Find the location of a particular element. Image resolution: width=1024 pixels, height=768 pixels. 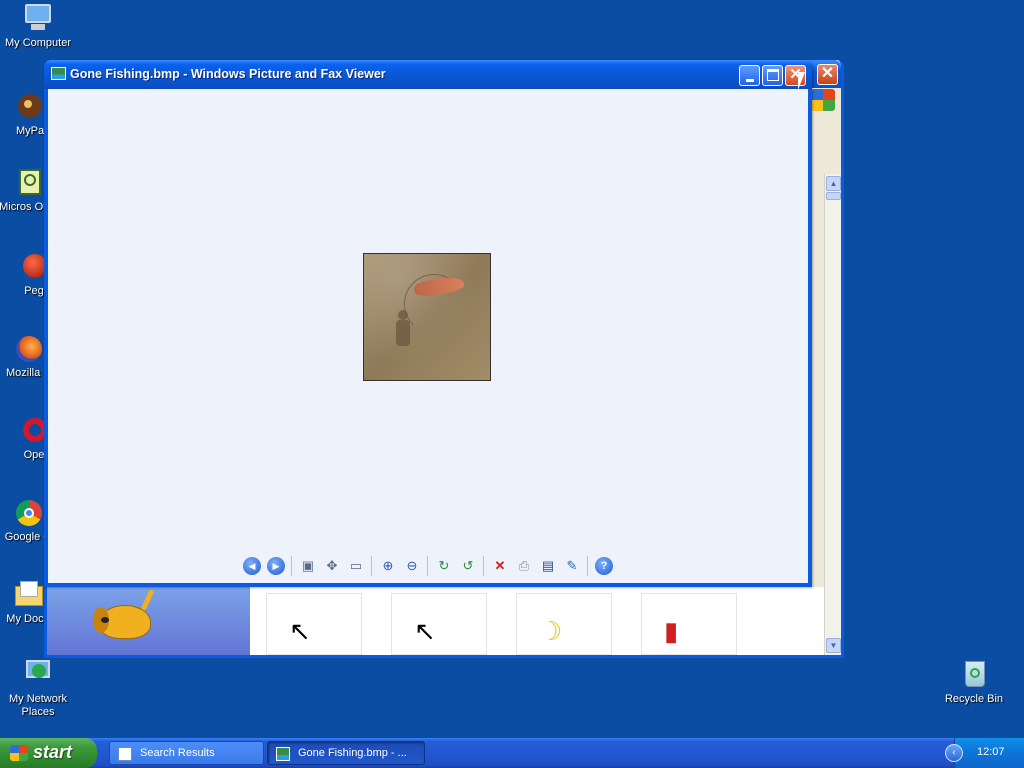

result-thumbnail: ▮ is located at coordinates (689, 624).